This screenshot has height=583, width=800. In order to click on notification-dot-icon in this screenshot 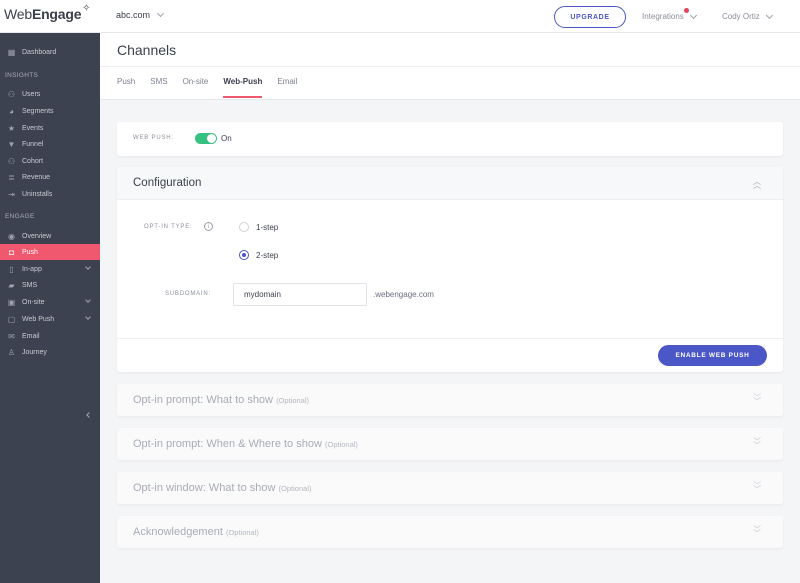, I will do `click(686, 10)`.